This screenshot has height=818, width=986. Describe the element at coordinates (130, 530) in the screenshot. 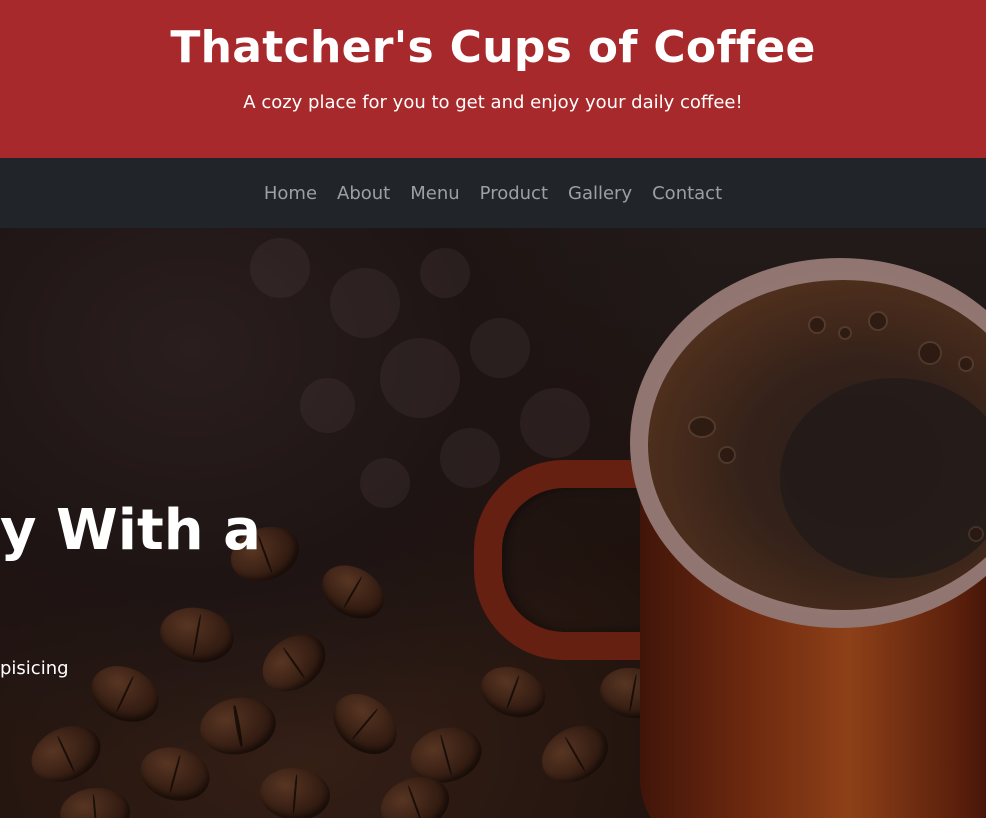

I see `hero-heading: y With a` at that location.